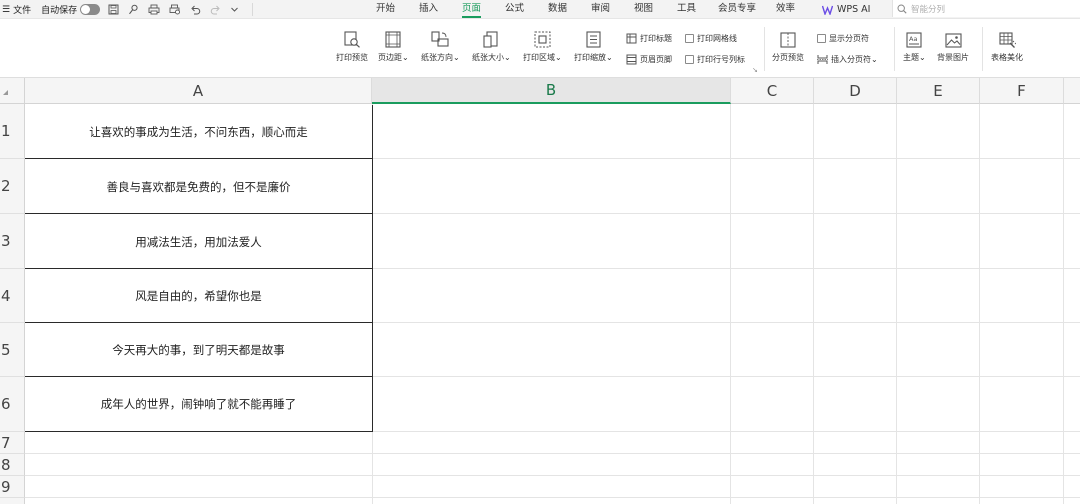  Describe the element at coordinates (198, 241) in the screenshot. I see `cell-a3: 用减法生活，用加法爱人` at that location.